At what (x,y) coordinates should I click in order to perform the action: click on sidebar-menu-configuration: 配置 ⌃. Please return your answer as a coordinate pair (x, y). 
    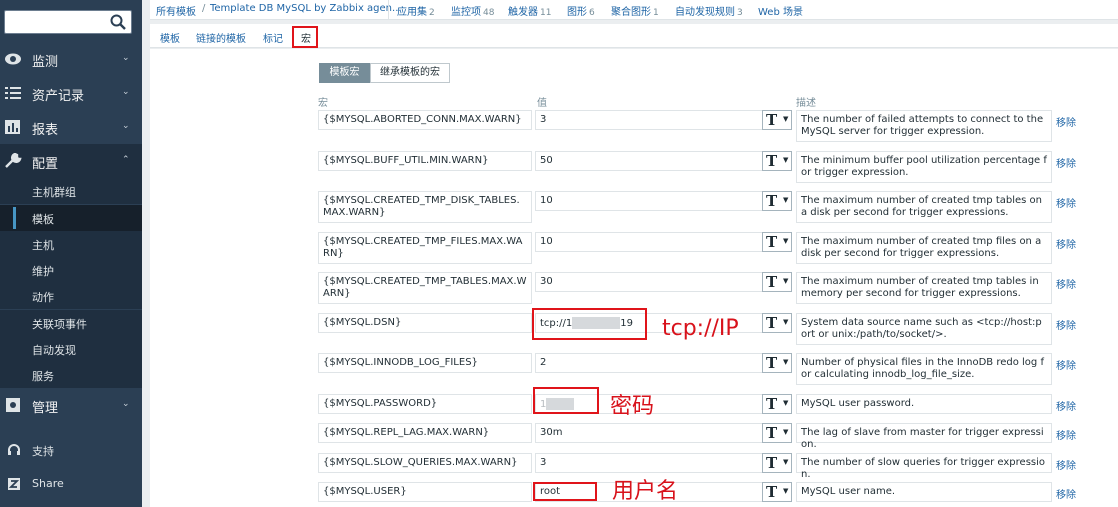
    Looking at the image, I should click on (71, 161).